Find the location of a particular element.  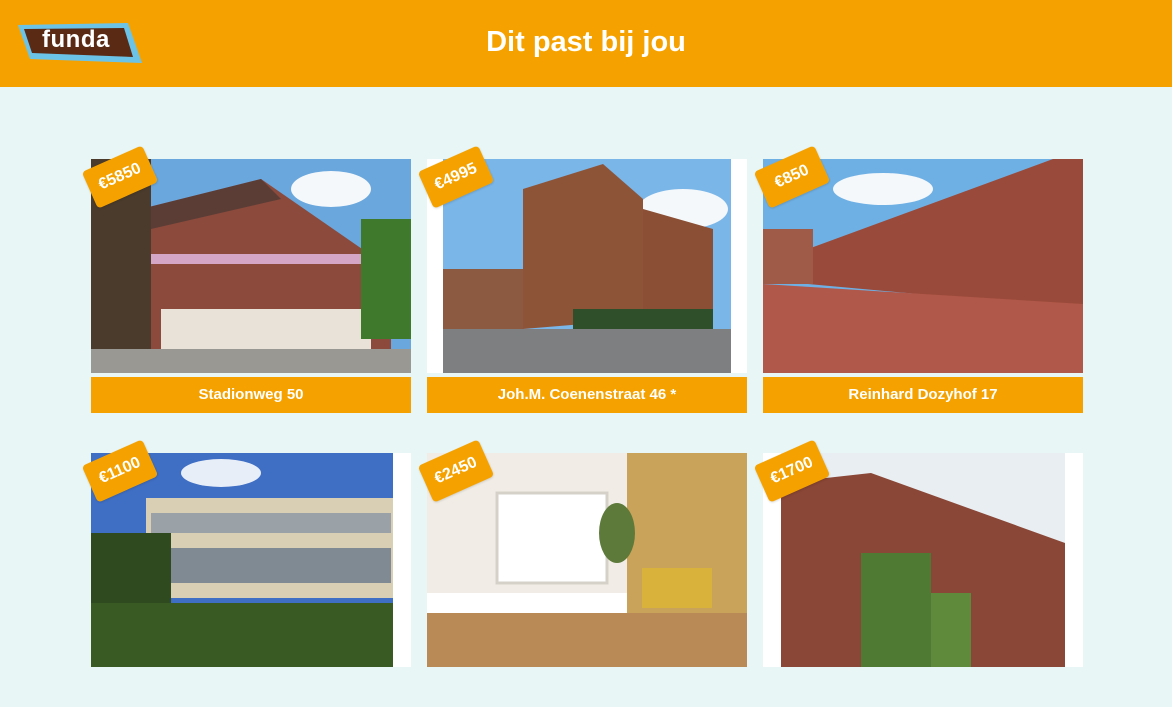

page-title: Dit past bij jou is located at coordinates (586, 42).